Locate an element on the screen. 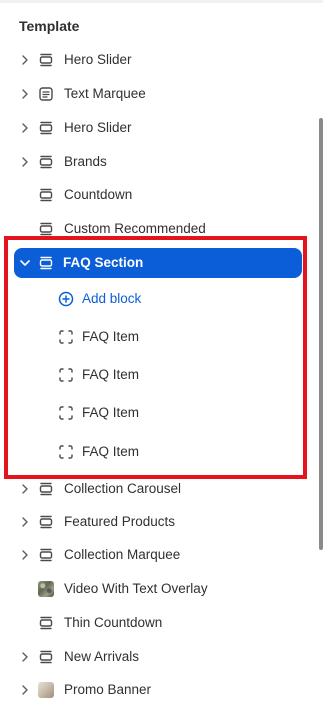  section-label: Collection Carousel is located at coordinates (123, 488).